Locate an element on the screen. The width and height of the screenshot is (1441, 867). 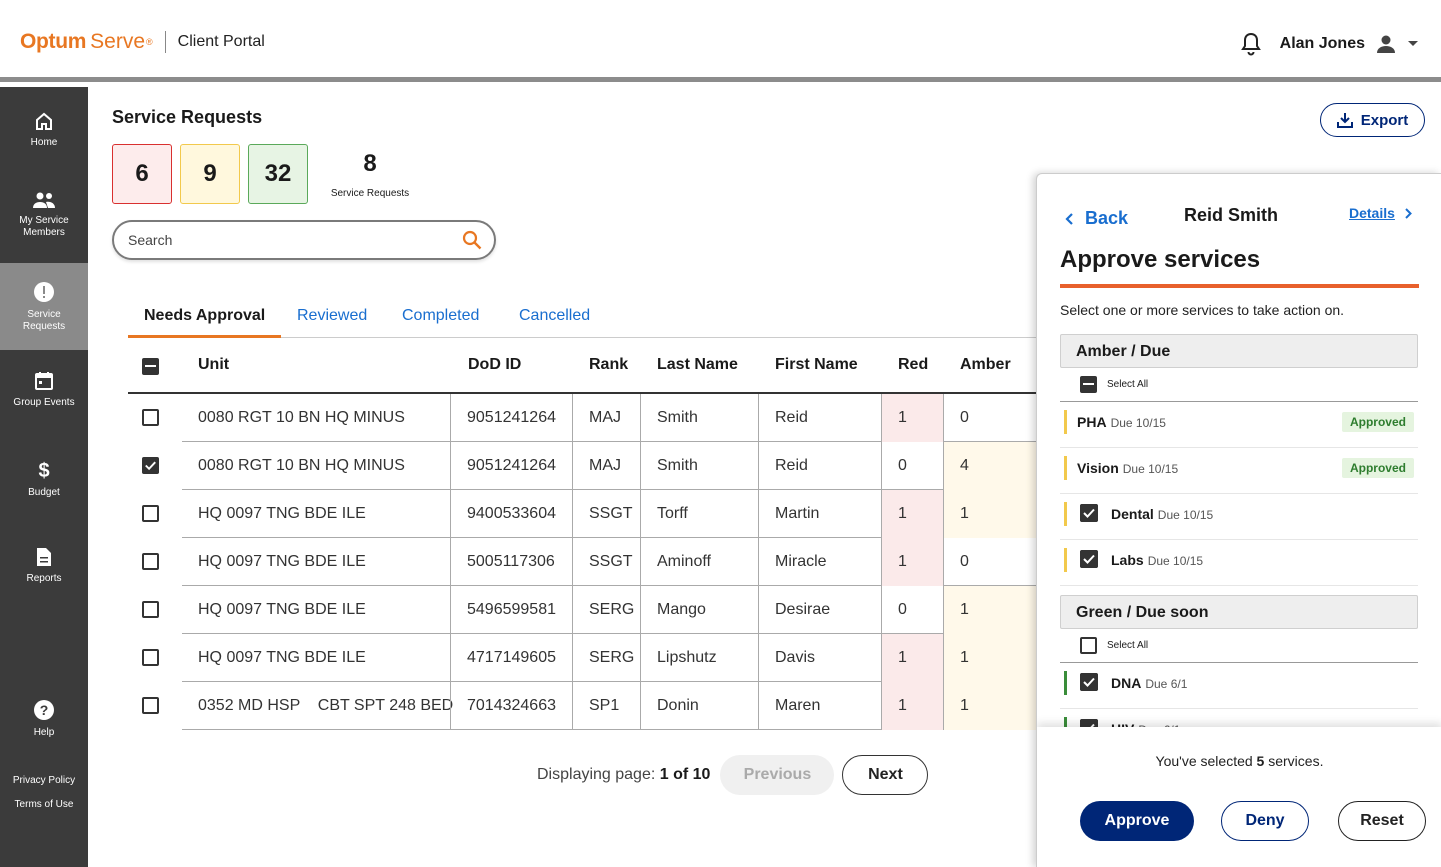
select-all-green: Select All is located at coordinates (1239, 649).